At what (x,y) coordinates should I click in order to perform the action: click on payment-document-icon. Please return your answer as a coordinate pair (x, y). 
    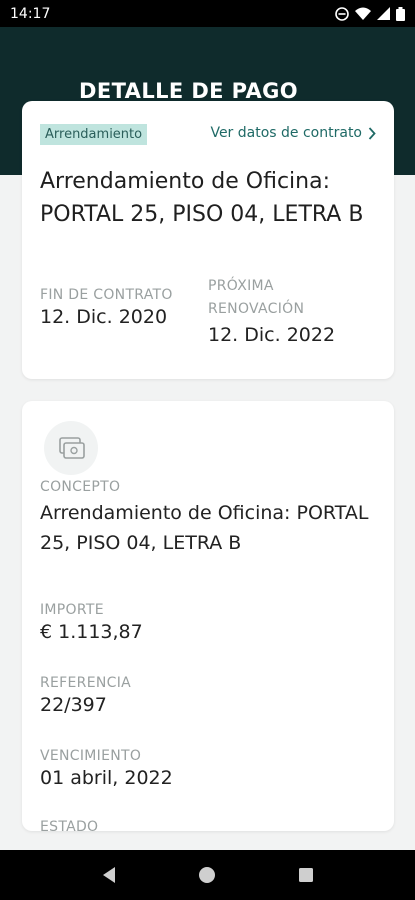
    Looking at the image, I should click on (71, 448).